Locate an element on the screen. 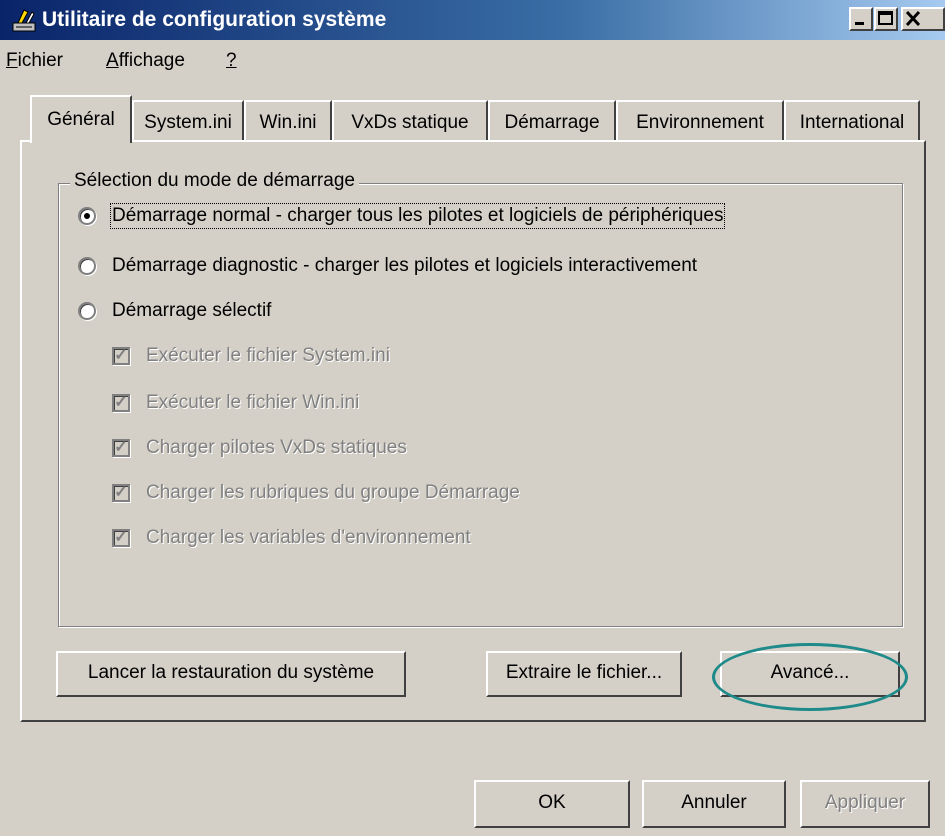 The height and width of the screenshot is (836, 945). menu-bar: Fichier Affichage ? is located at coordinates (472, 61).